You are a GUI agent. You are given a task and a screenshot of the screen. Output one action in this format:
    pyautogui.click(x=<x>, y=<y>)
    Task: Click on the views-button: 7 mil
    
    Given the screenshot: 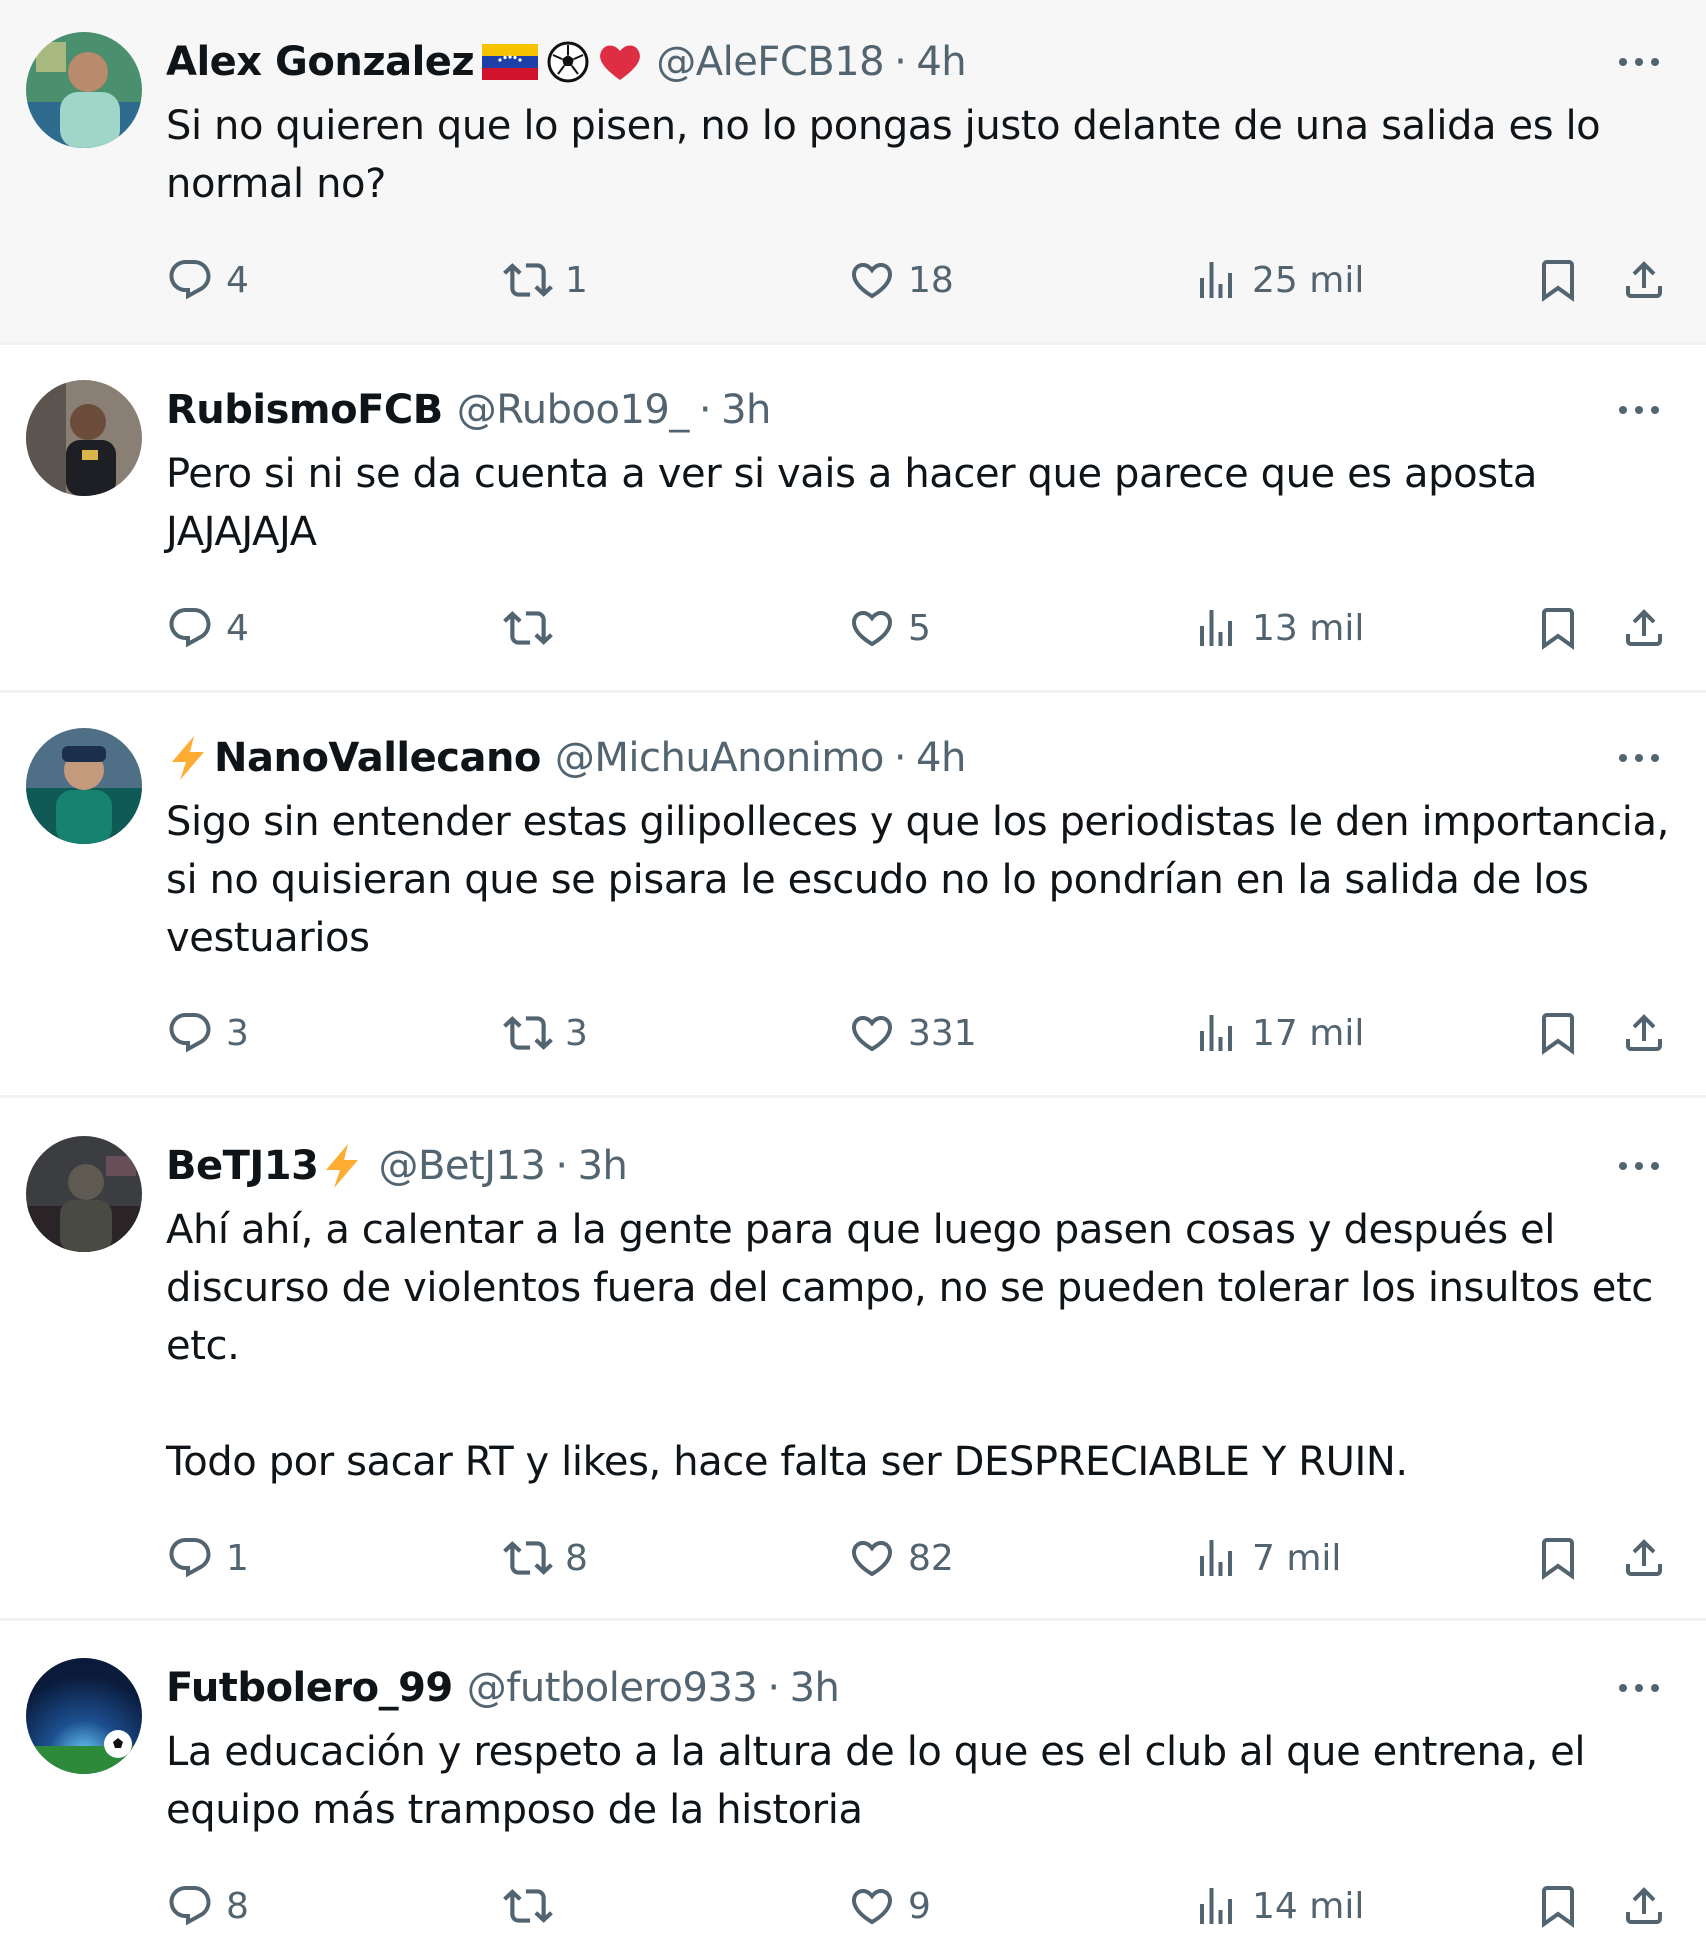 What is the action you would take?
    pyautogui.click(x=1266, y=1558)
    